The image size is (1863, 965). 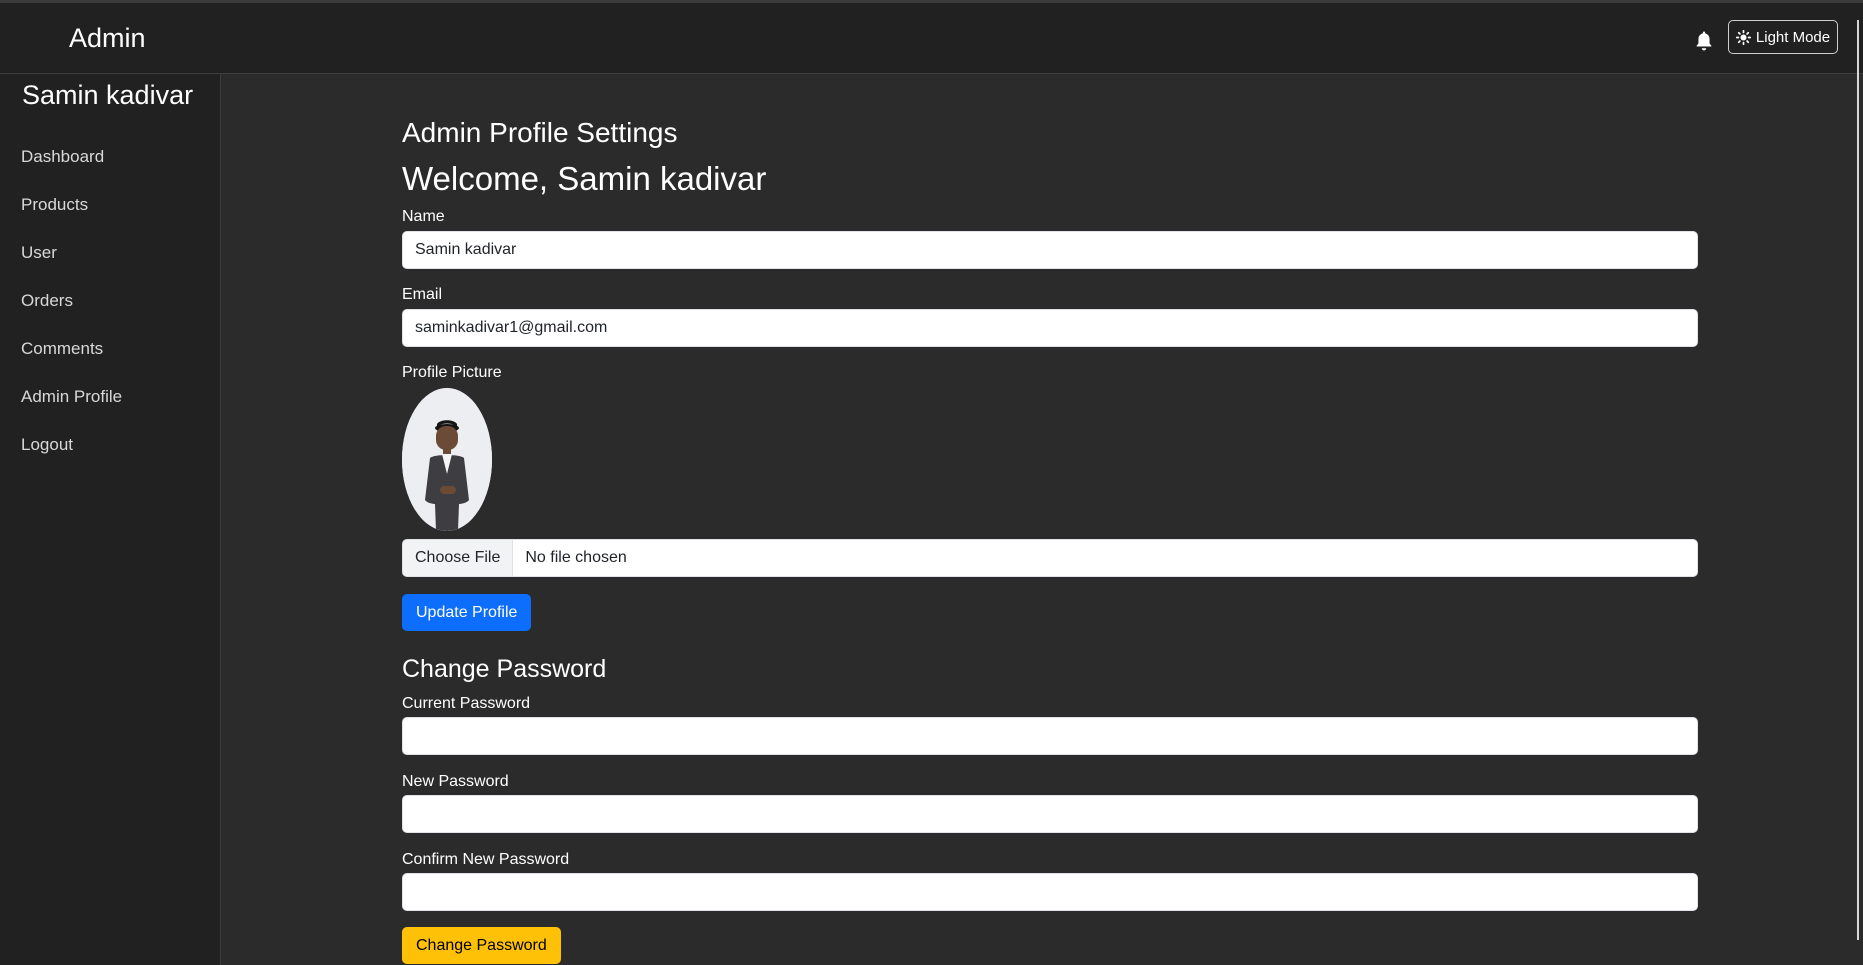 I want to click on sidebar-item-dashboard: Dashboard, so click(x=71, y=171).